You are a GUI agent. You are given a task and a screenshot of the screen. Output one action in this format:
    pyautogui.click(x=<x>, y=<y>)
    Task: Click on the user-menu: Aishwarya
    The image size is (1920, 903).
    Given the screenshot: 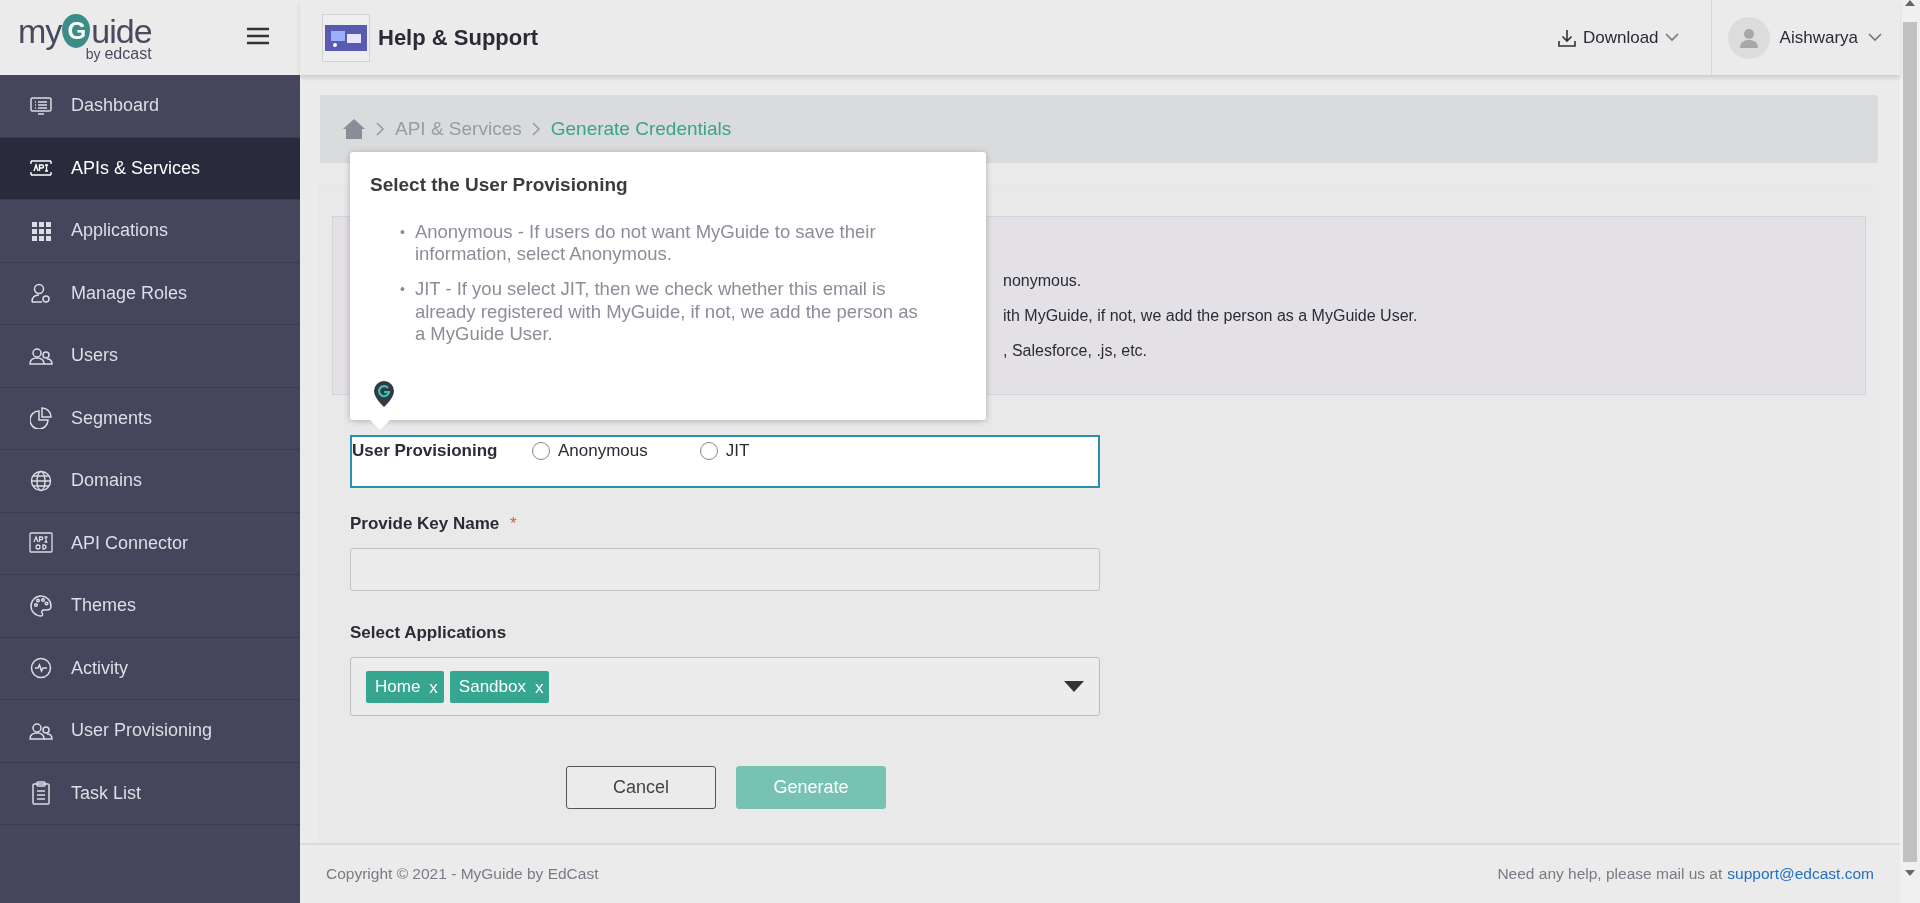 What is the action you would take?
    pyautogui.click(x=1796, y=37)
    